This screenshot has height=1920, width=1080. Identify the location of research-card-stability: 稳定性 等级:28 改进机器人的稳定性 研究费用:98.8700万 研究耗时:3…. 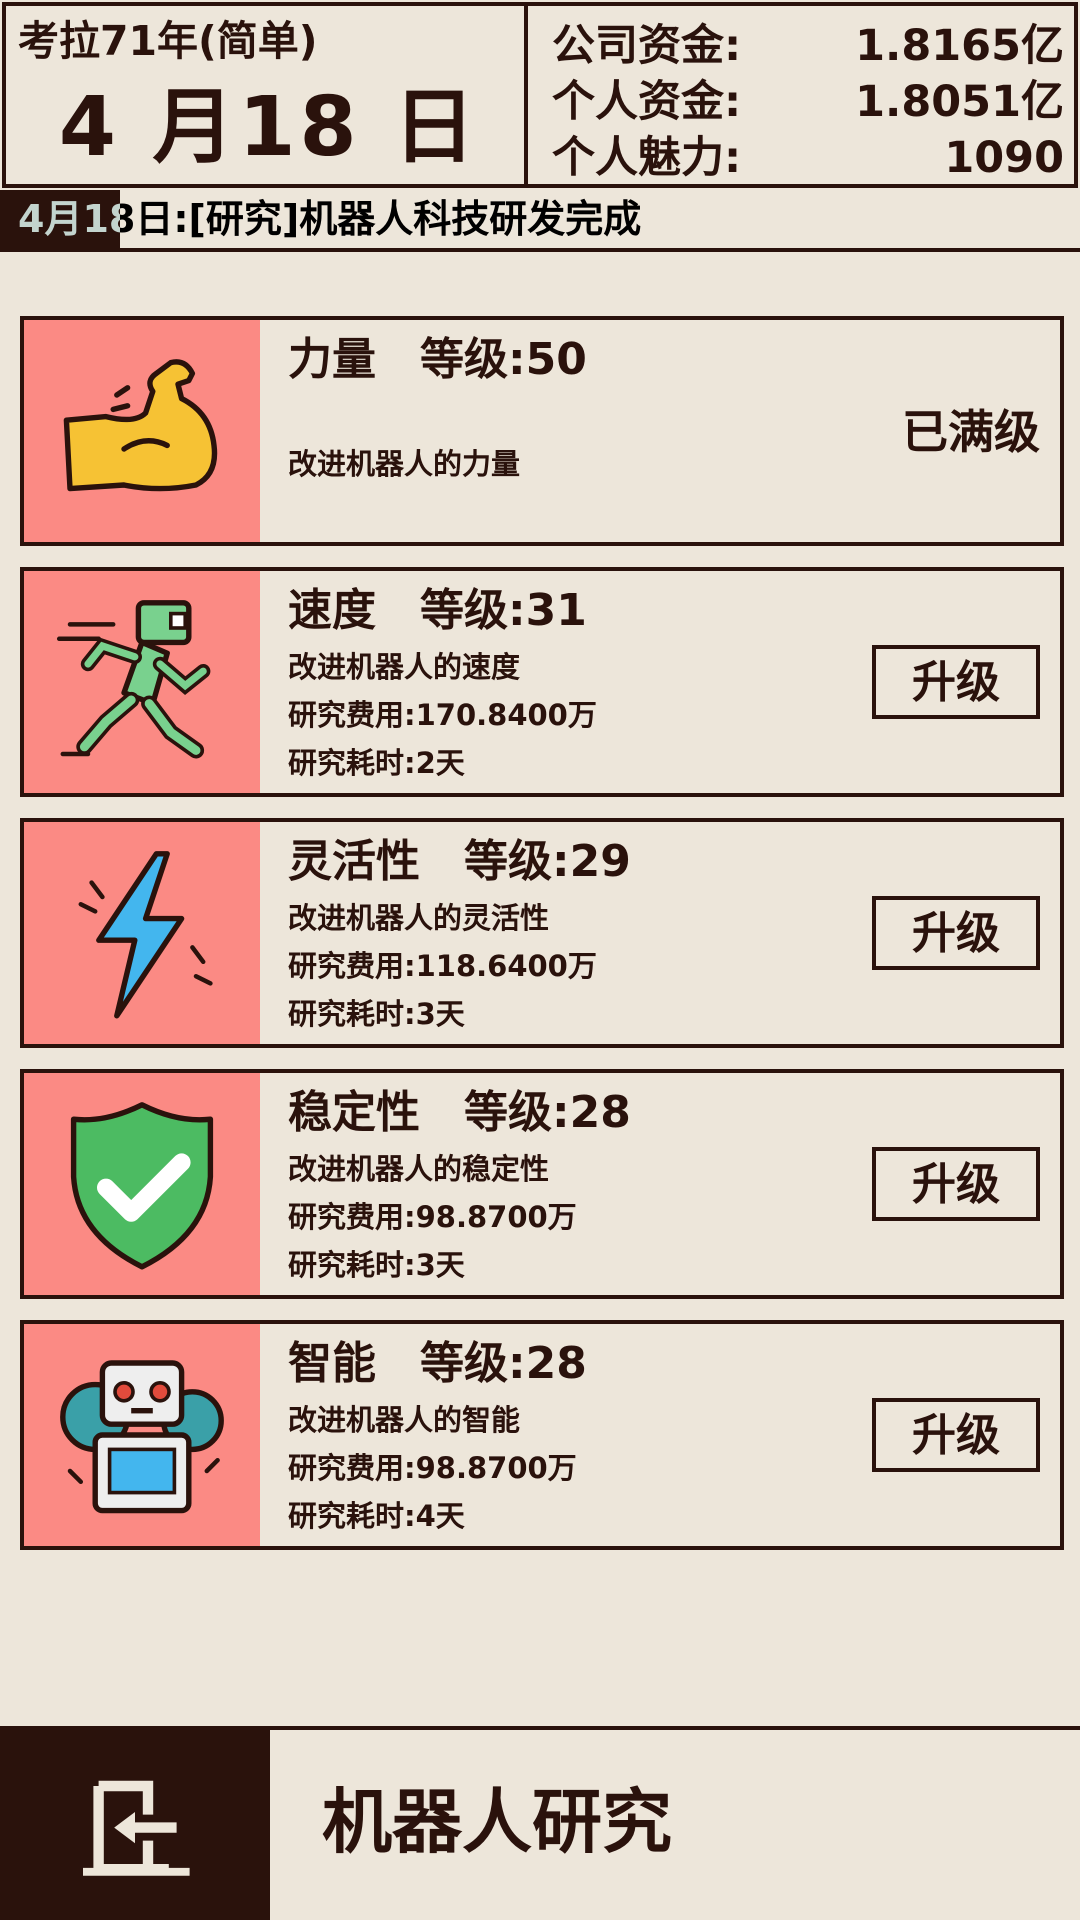
(542, 1184).